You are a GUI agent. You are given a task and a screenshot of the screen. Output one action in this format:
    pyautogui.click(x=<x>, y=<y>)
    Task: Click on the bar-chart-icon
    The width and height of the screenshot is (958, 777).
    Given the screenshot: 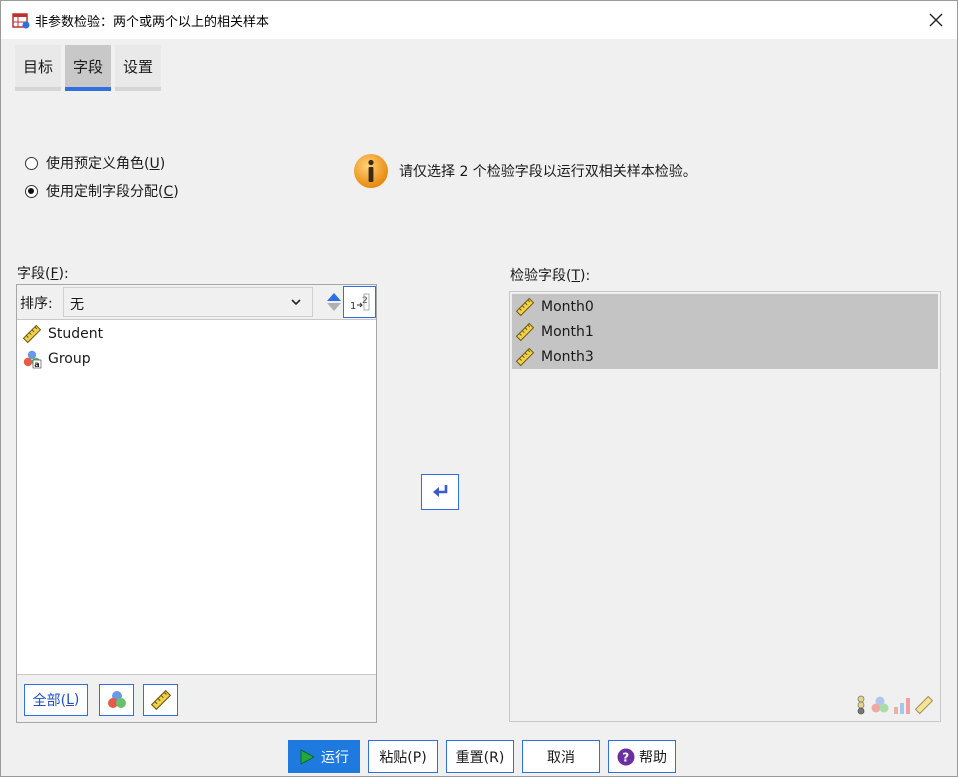 What is the action you would take?
    pyautogui.click(x=902, y=706)
    